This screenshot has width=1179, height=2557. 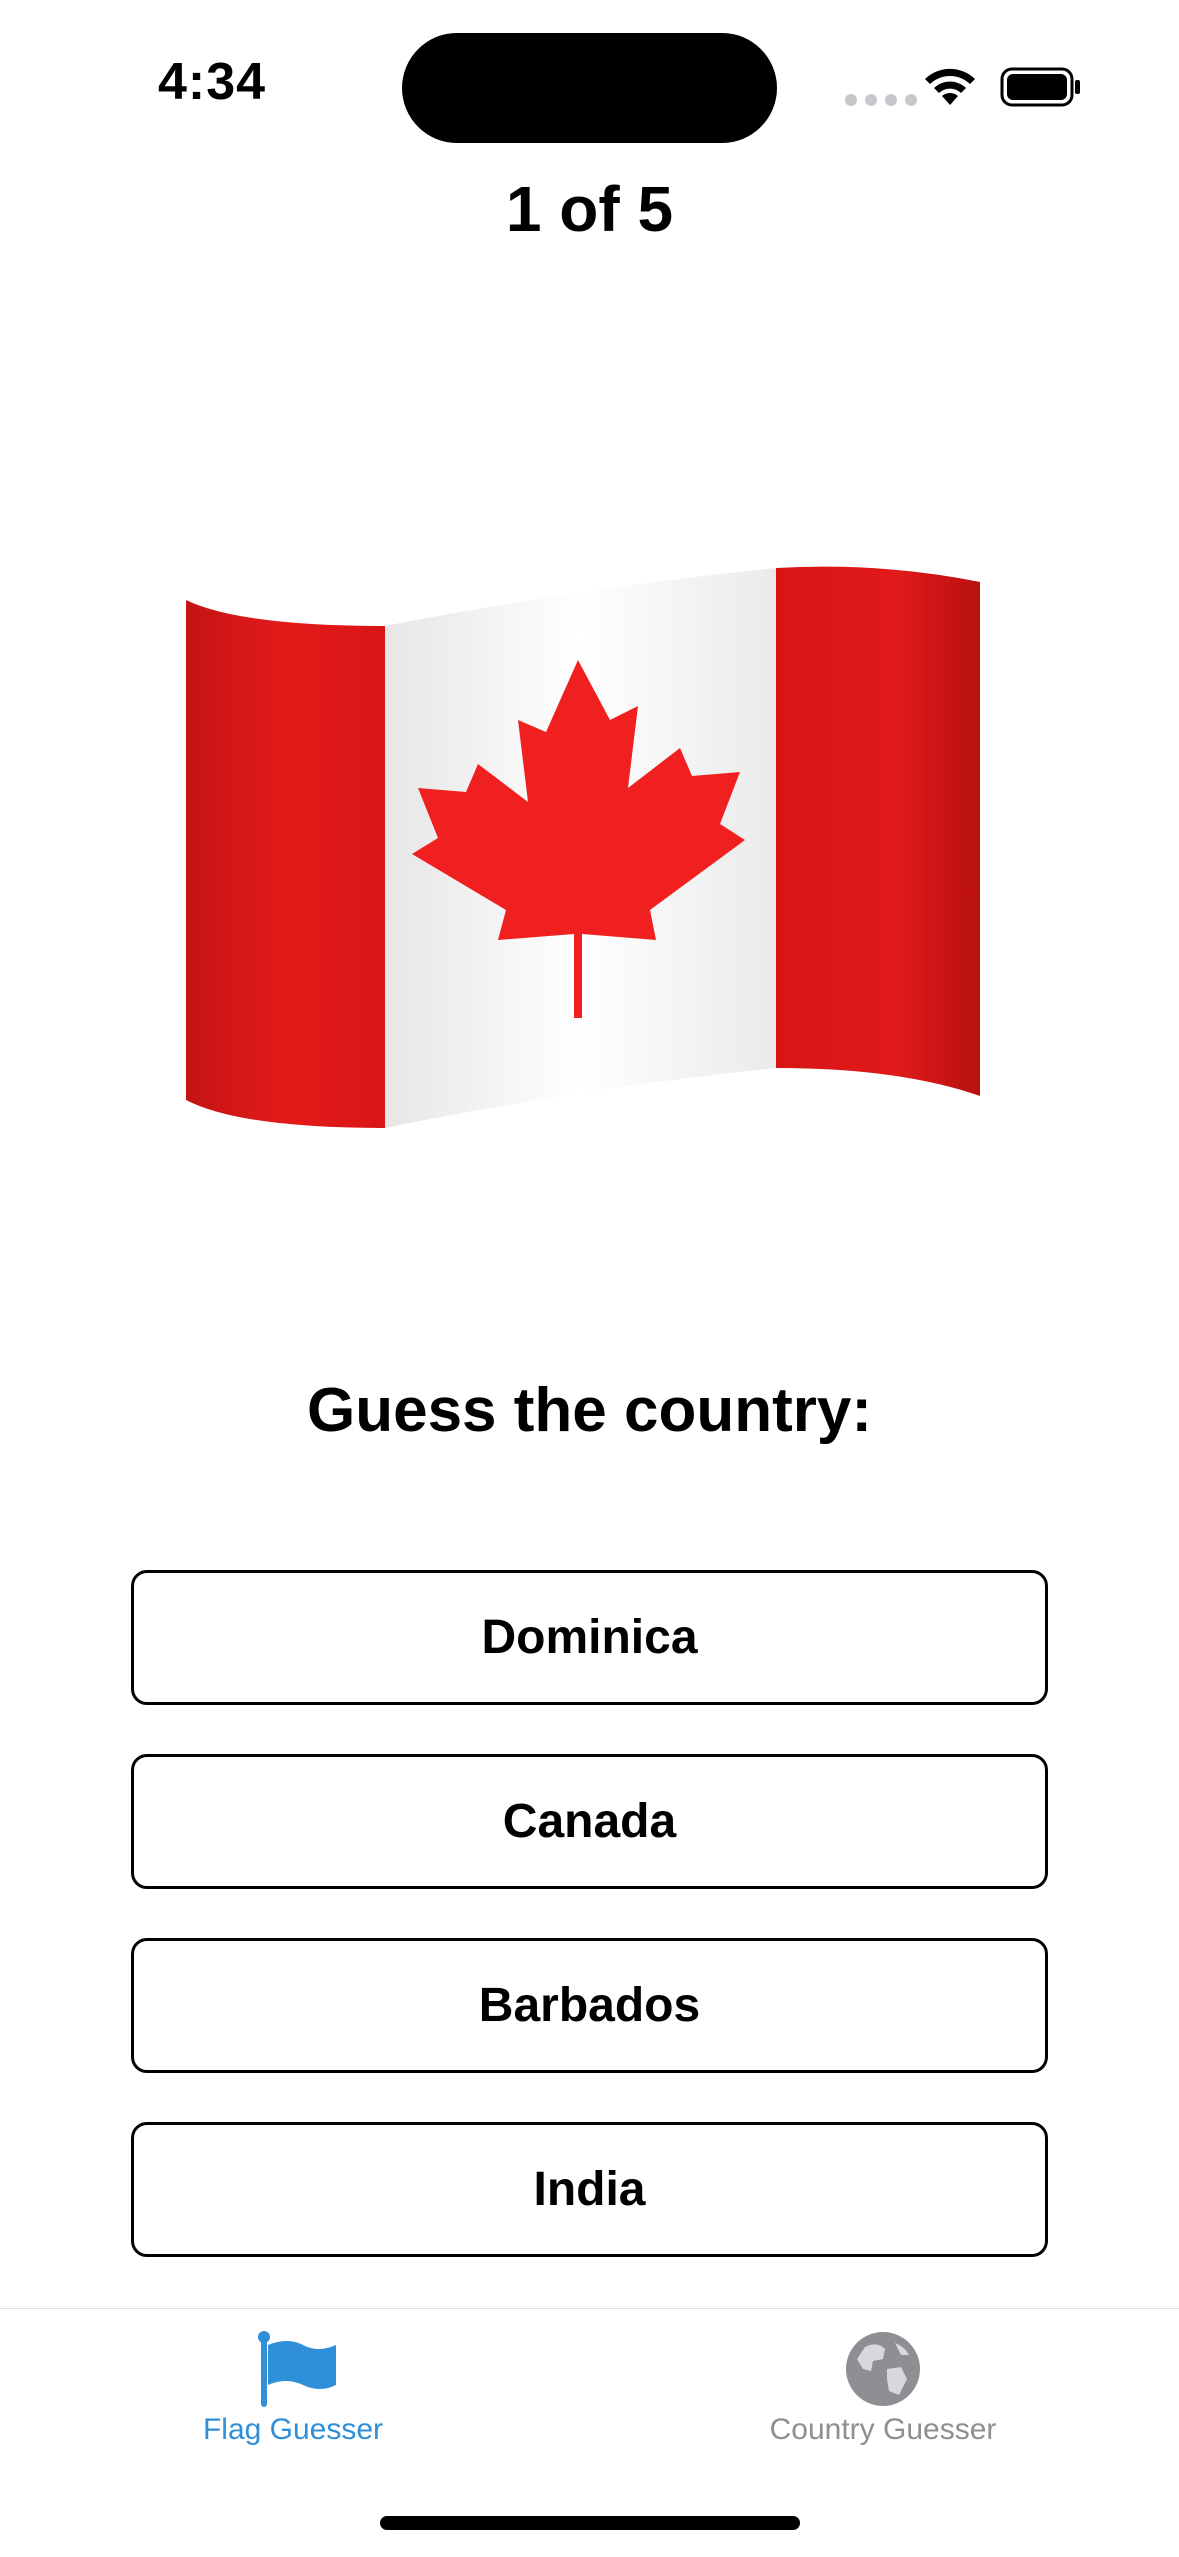 I want to click on tab-country-guesser: Country Guesser, so click(x=883, y=2388).